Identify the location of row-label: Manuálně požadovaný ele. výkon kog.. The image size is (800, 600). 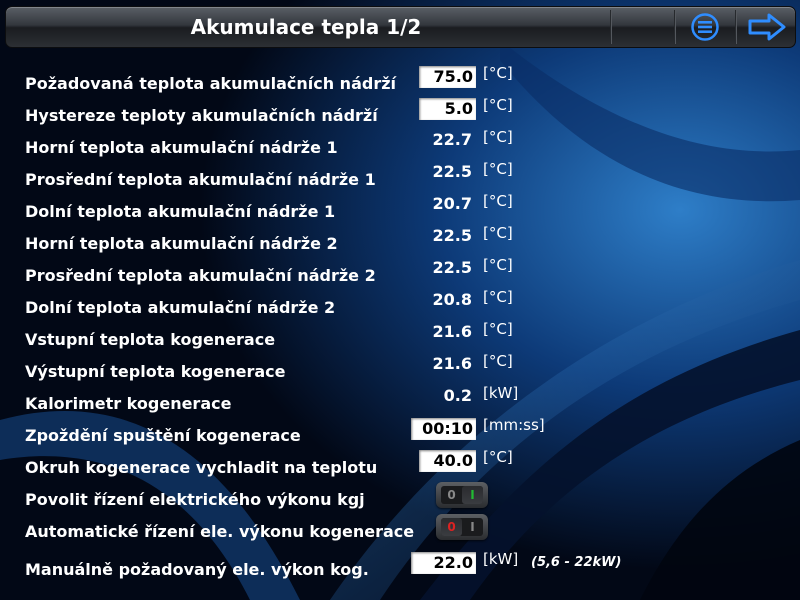
(197, 569).